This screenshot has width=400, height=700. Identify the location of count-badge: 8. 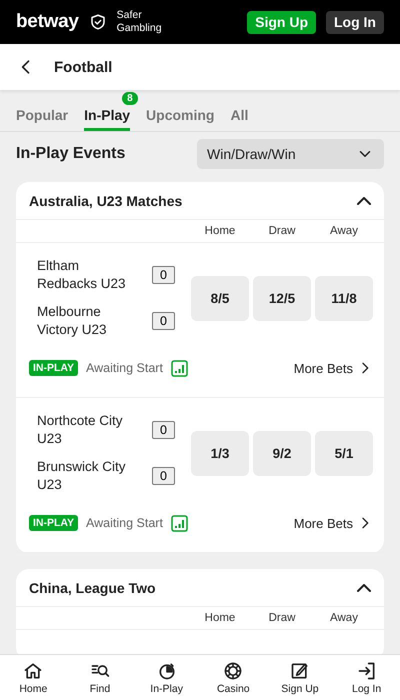
(130, 98).